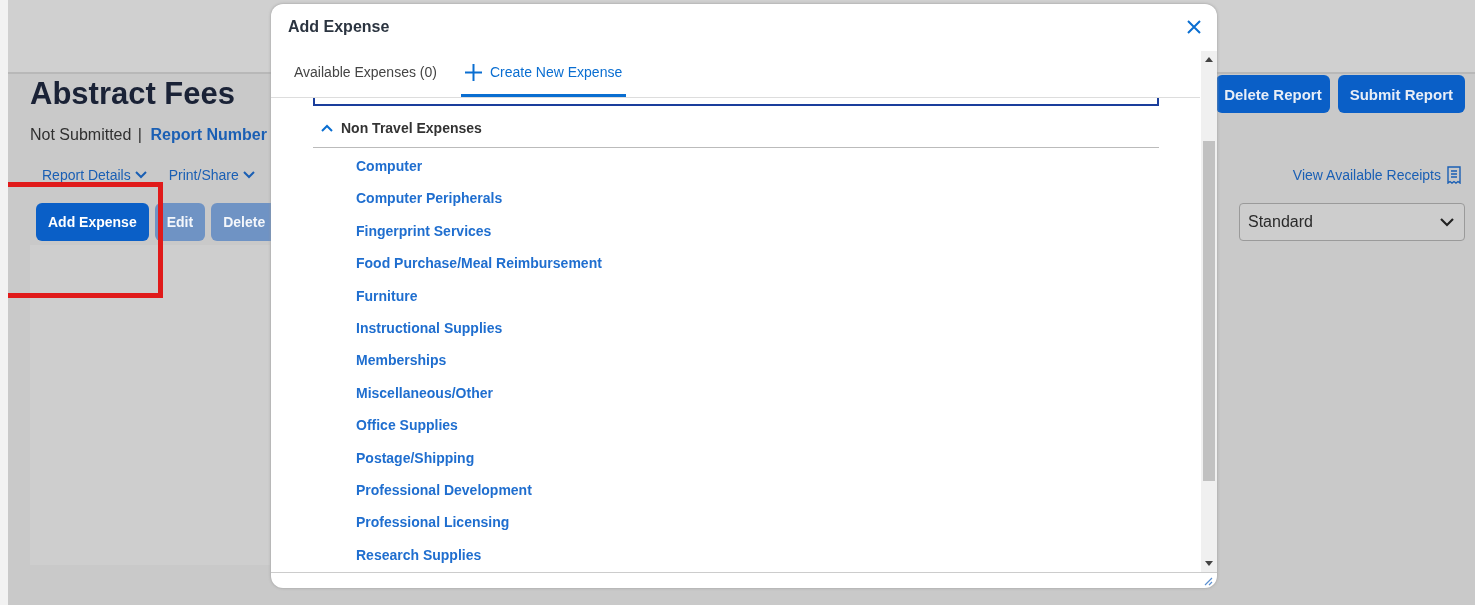 Image resolution: width=1475 pixels, height=605 pixels. I want to click on menu-dropdown: Report Details, so click(94, 175).